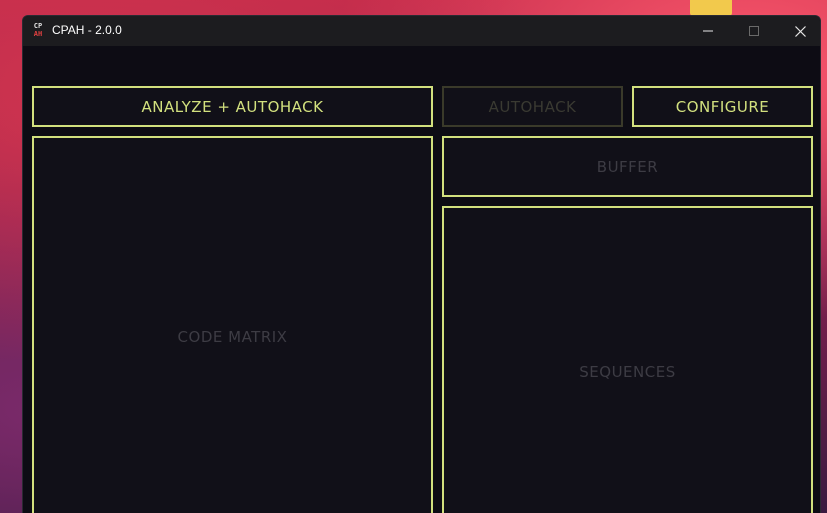 The height and width of the screenshot is (513, 827). Describe the element at coordinates (627, 371) in the screenshot. I see `sequences-label: SEQUENCES` at that location.